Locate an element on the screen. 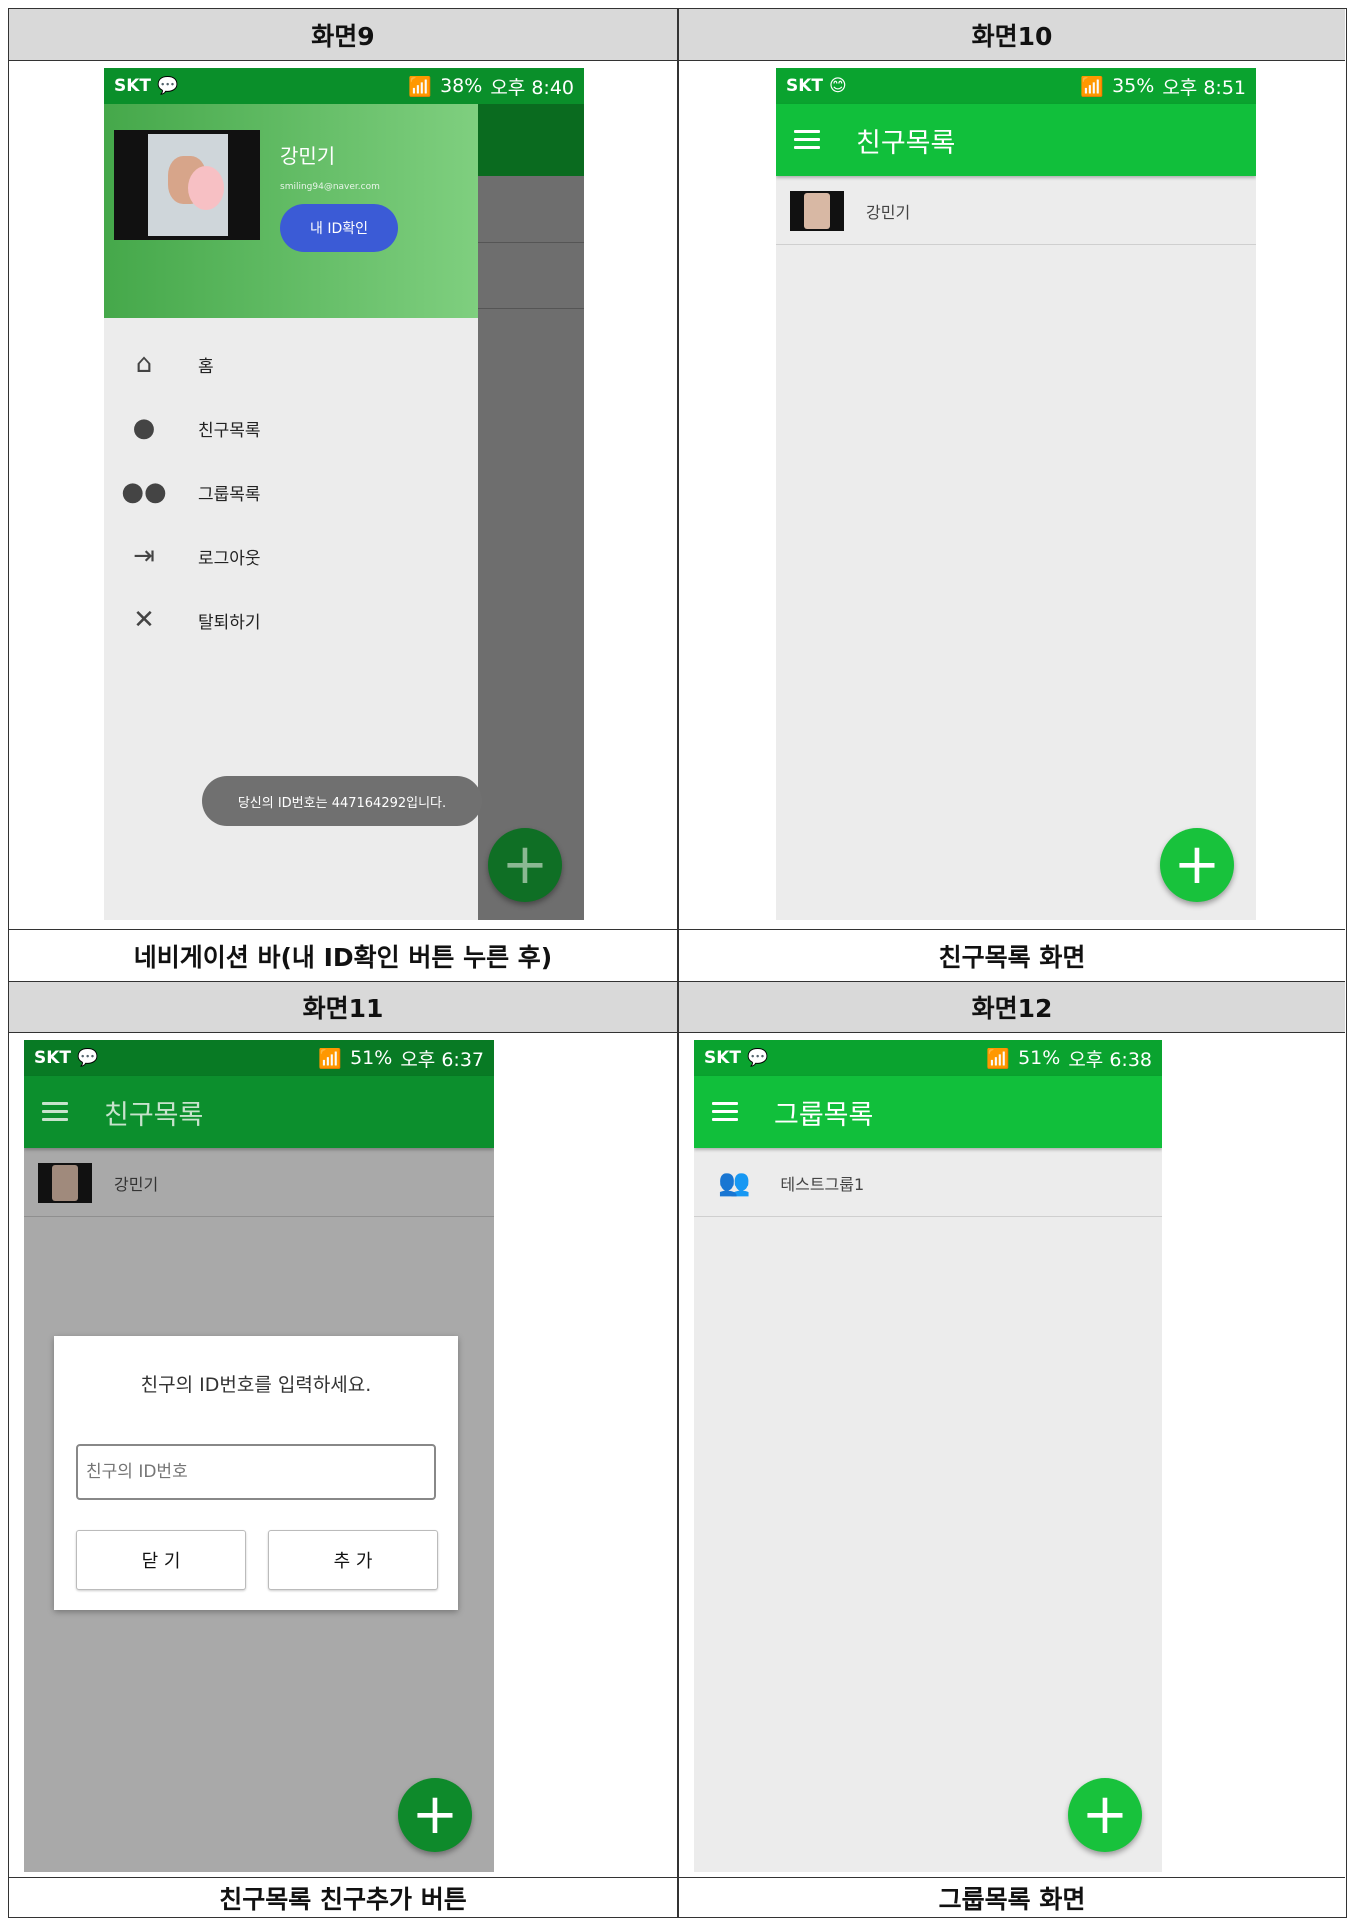 The width and height of the screenshot is (1355, 1922). add-friend-dialog: 친구의 ID번호를 입력하세요. 닫 기 추 가 is located at coordinates (256, 1473).